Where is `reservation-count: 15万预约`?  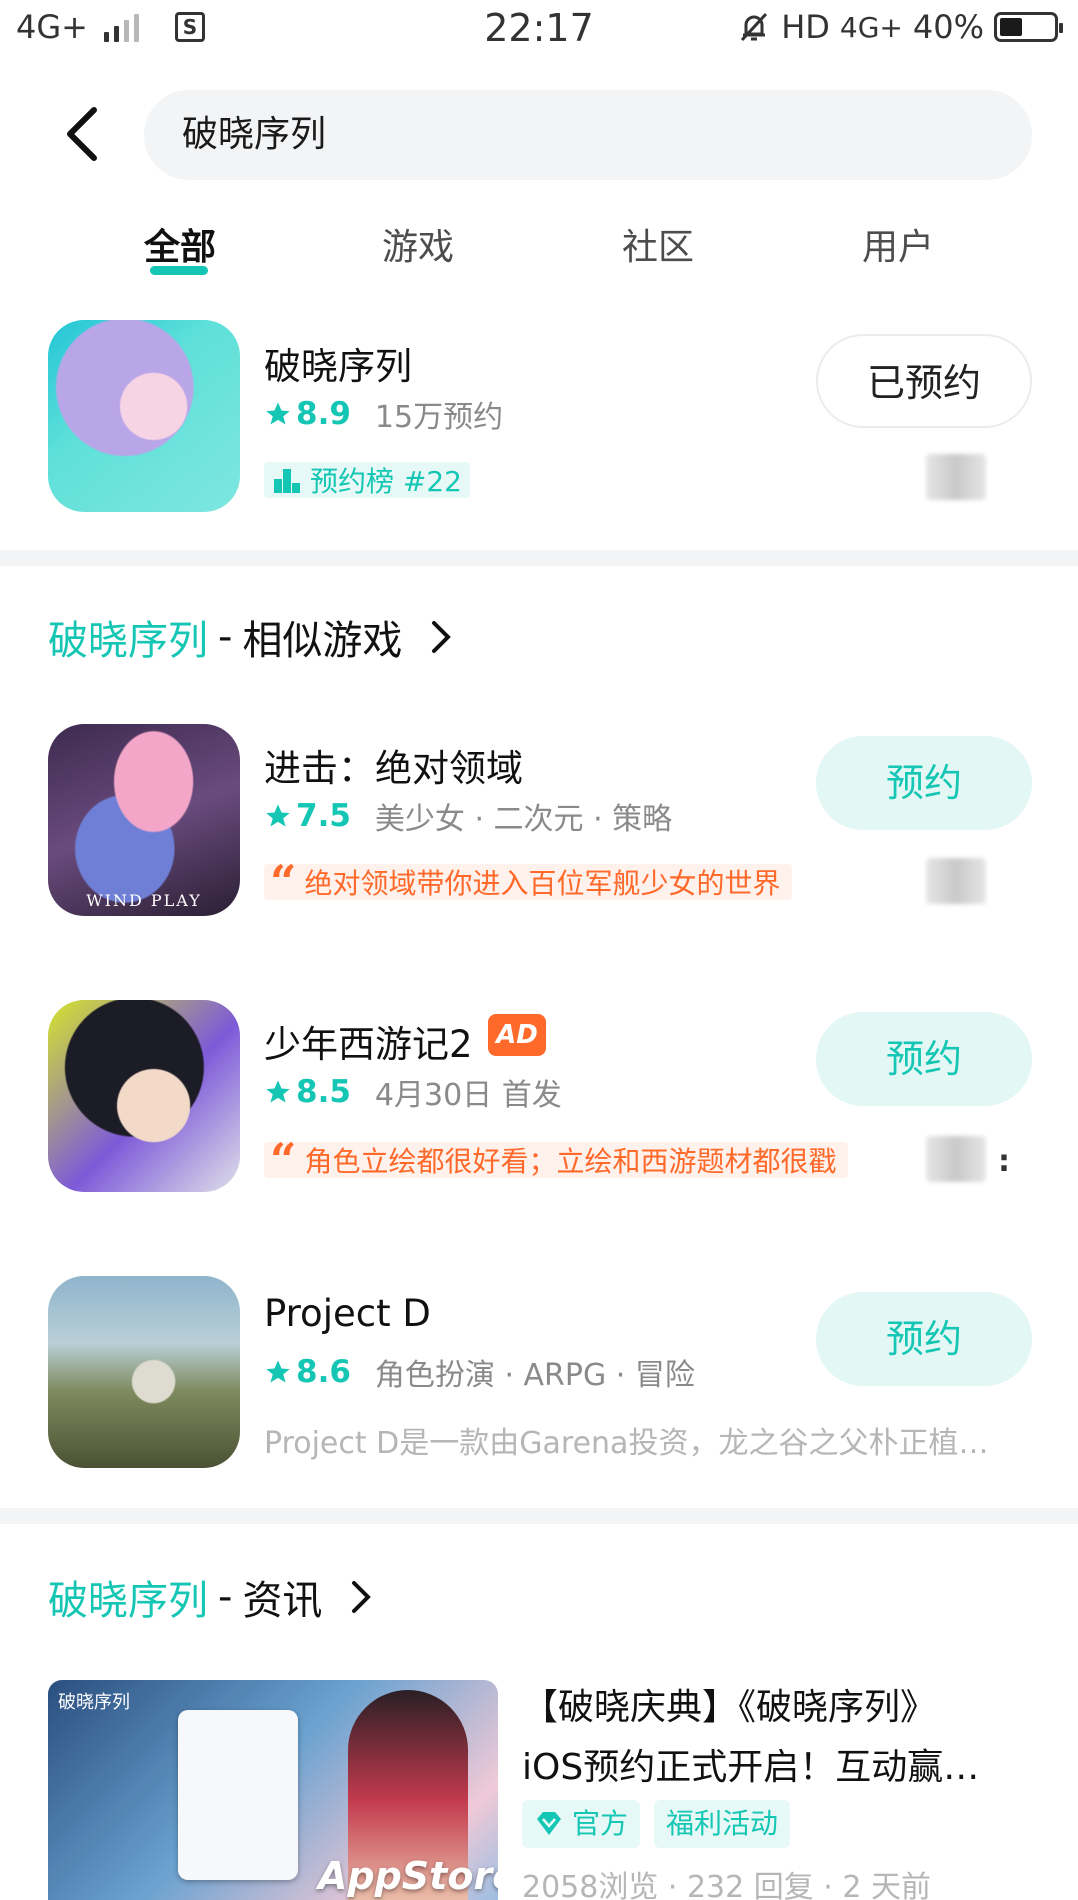
reservation-count: 15万预约 is located at coordinates (439, 417).